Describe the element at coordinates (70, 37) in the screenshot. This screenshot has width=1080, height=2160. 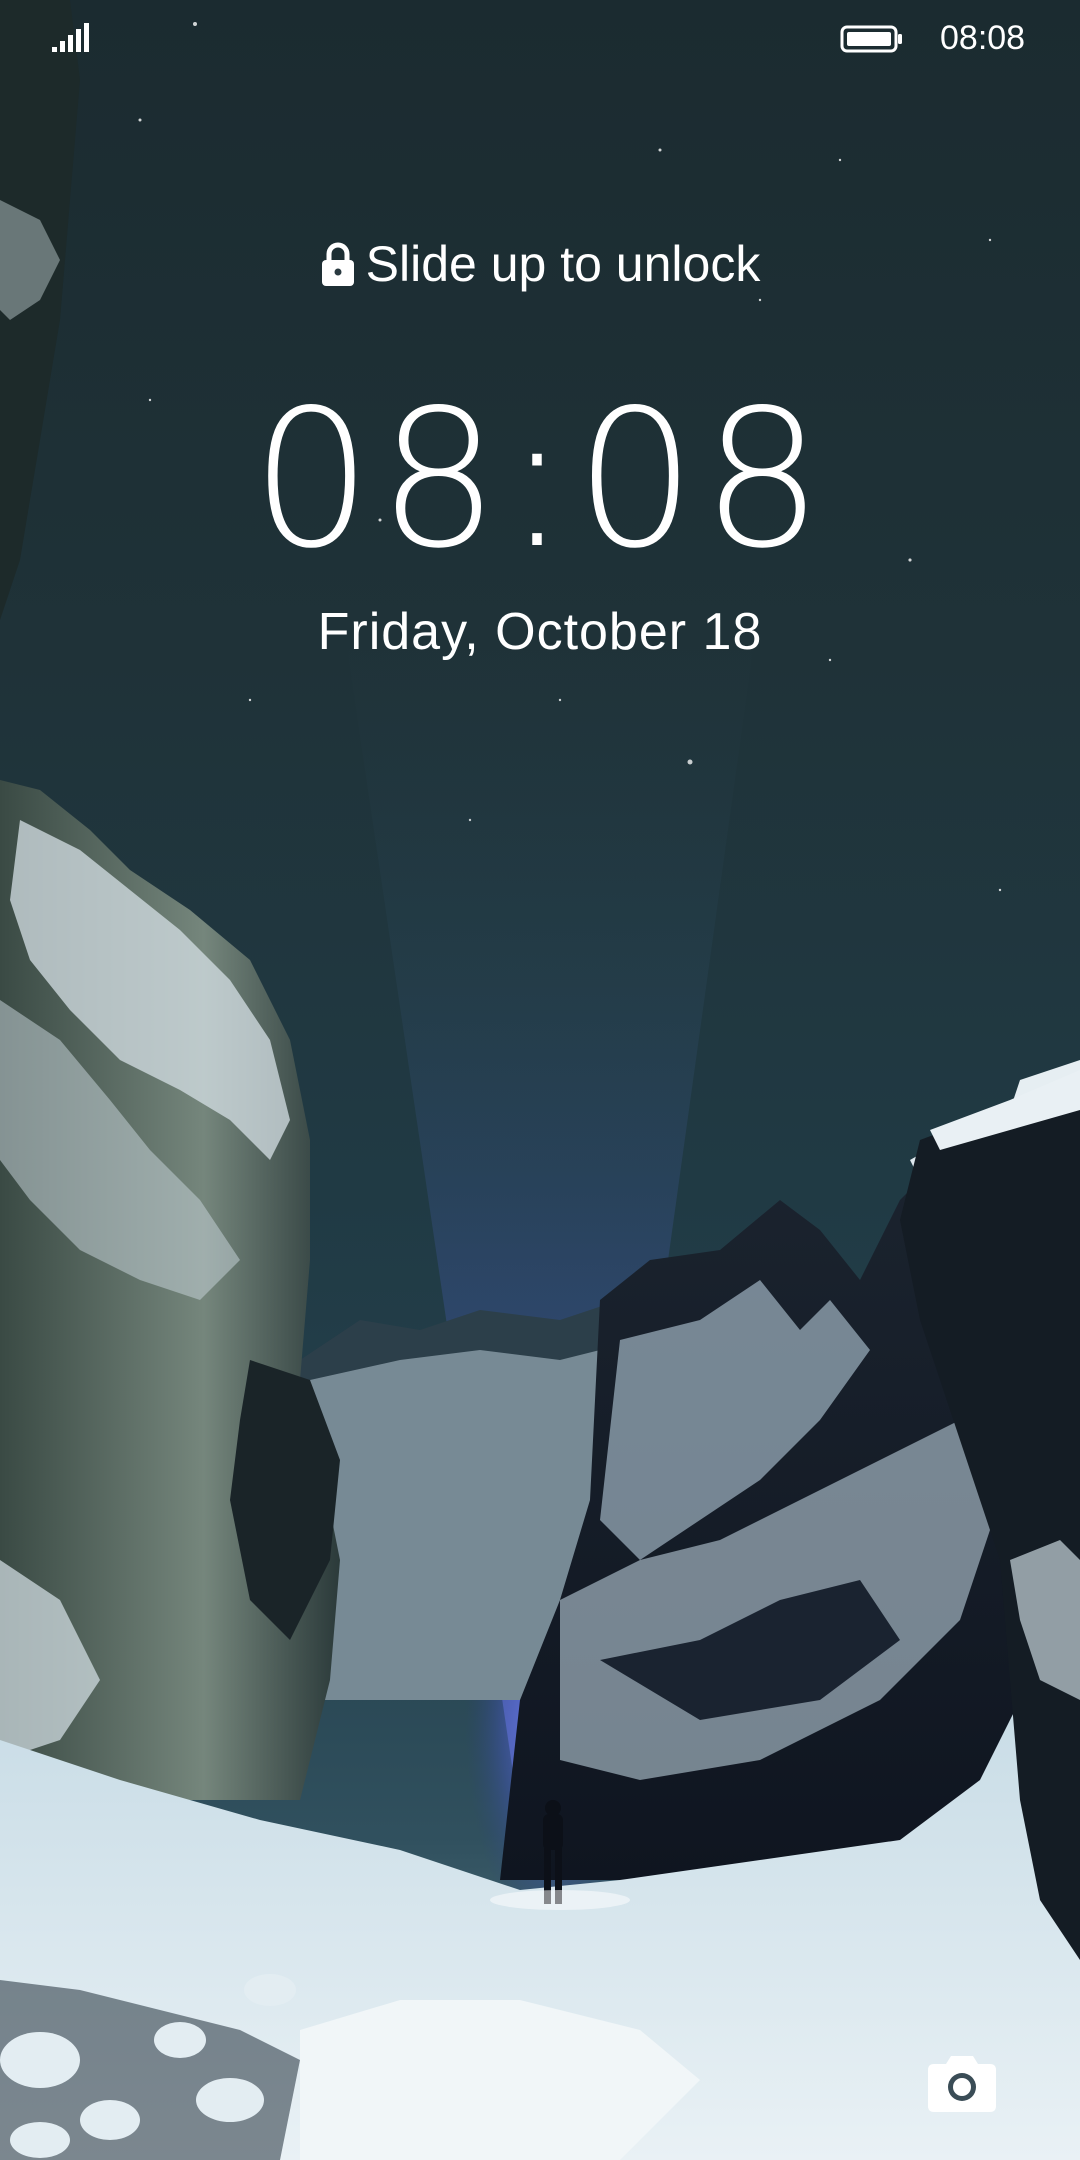
I see `signal-bars-icon` at that location.